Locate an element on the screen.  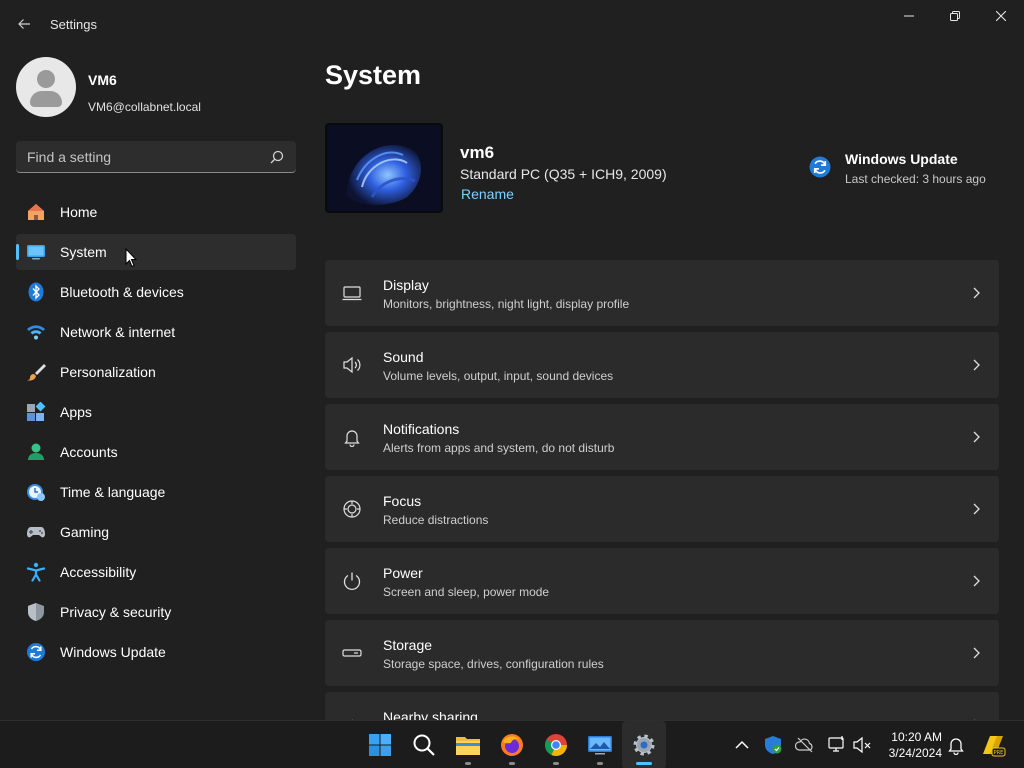
volume-muted-icon is located at coordinates (862, 745).